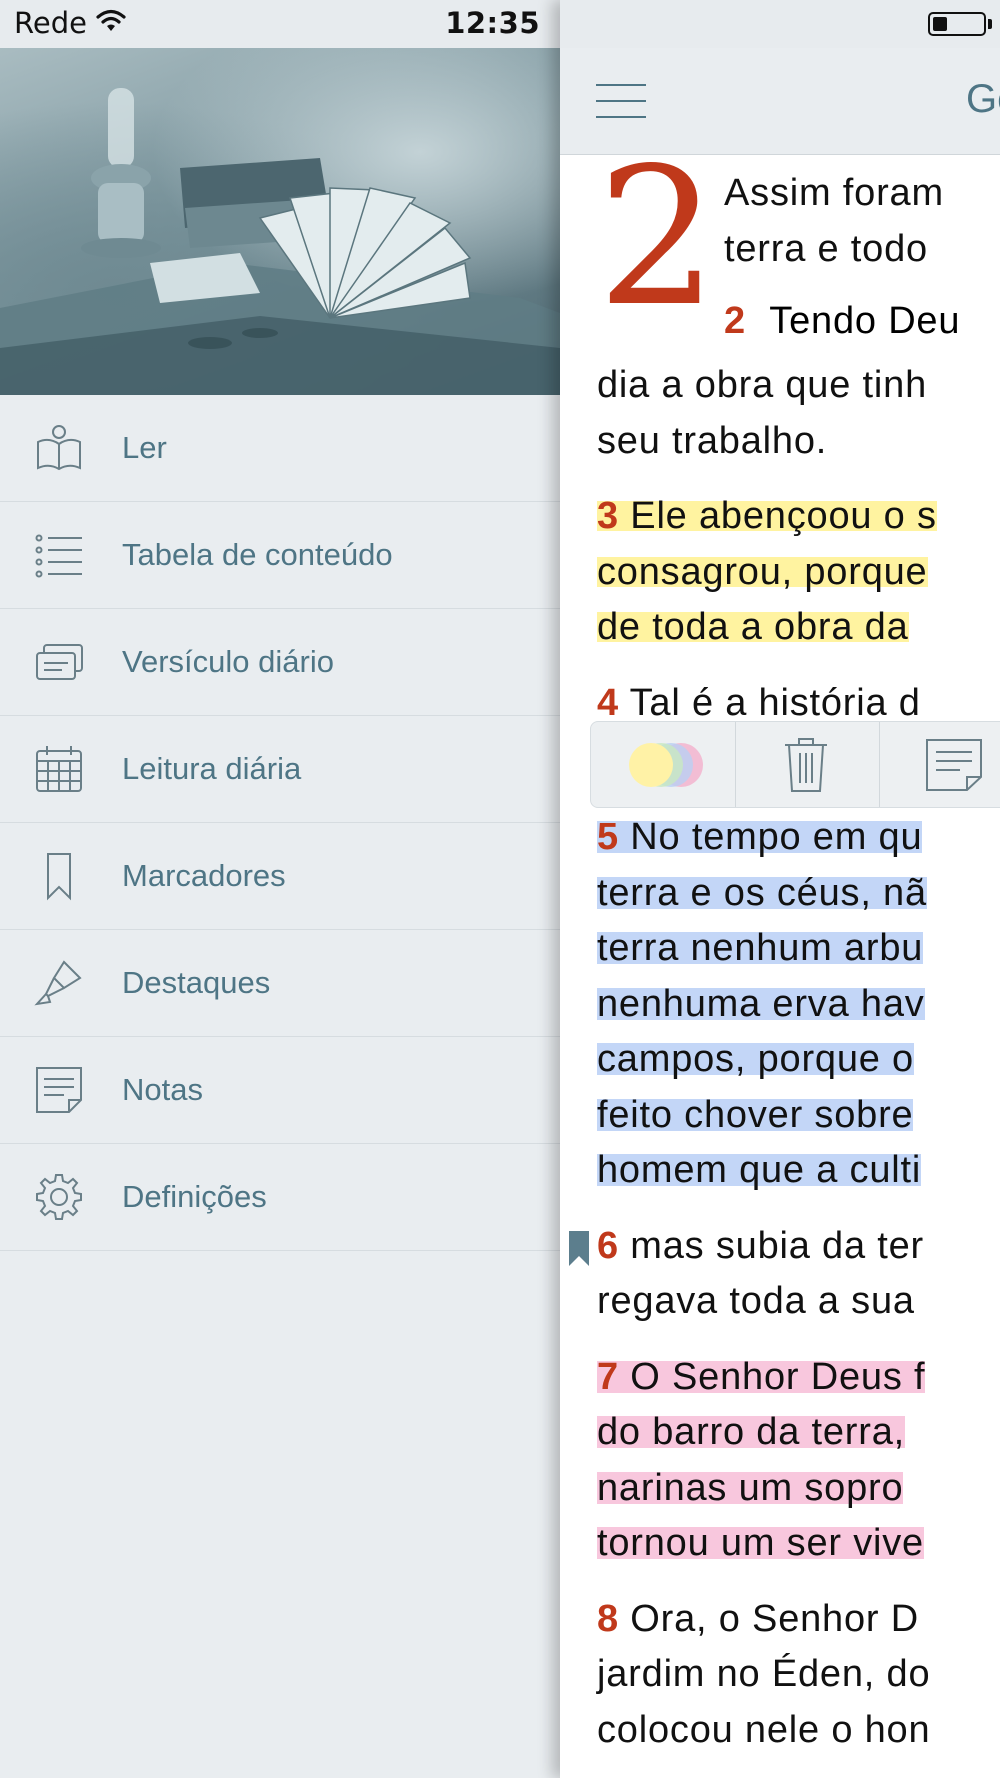 Image resolution: width=1000 pixels, height=1778 pixels. I want to click on verse-line: feito chover sobre, so click(755, 1114).